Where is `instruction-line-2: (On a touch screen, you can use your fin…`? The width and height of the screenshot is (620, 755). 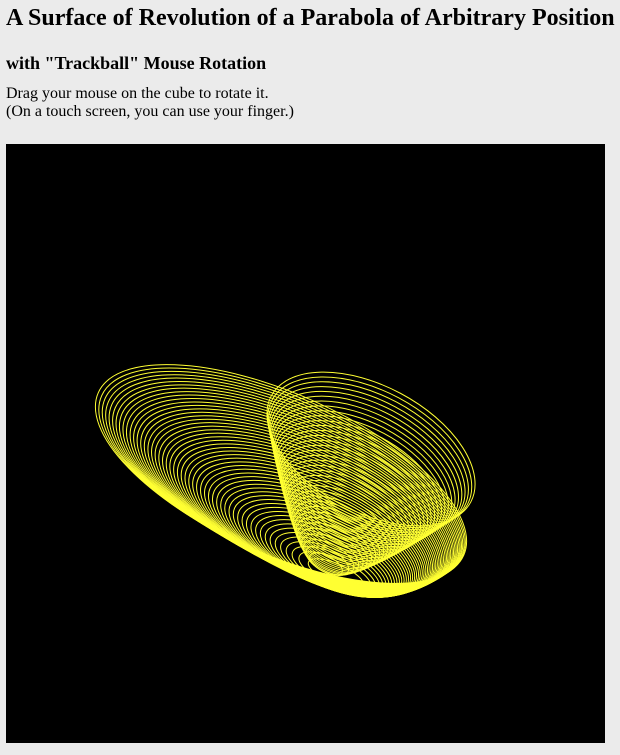 instruction-line-2: (On a touch screen, you can use your fin… is located at coordinates (150, 111).